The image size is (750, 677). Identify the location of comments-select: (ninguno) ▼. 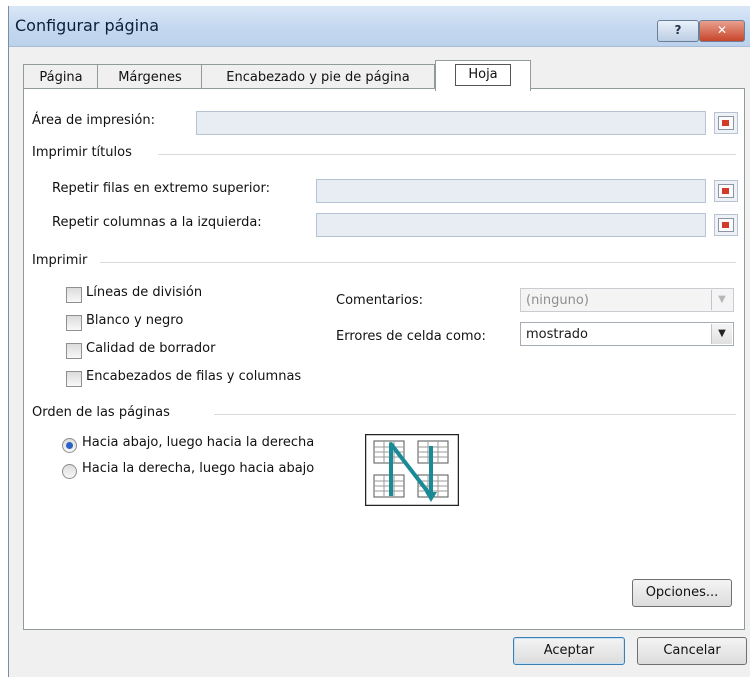
(627, 300).